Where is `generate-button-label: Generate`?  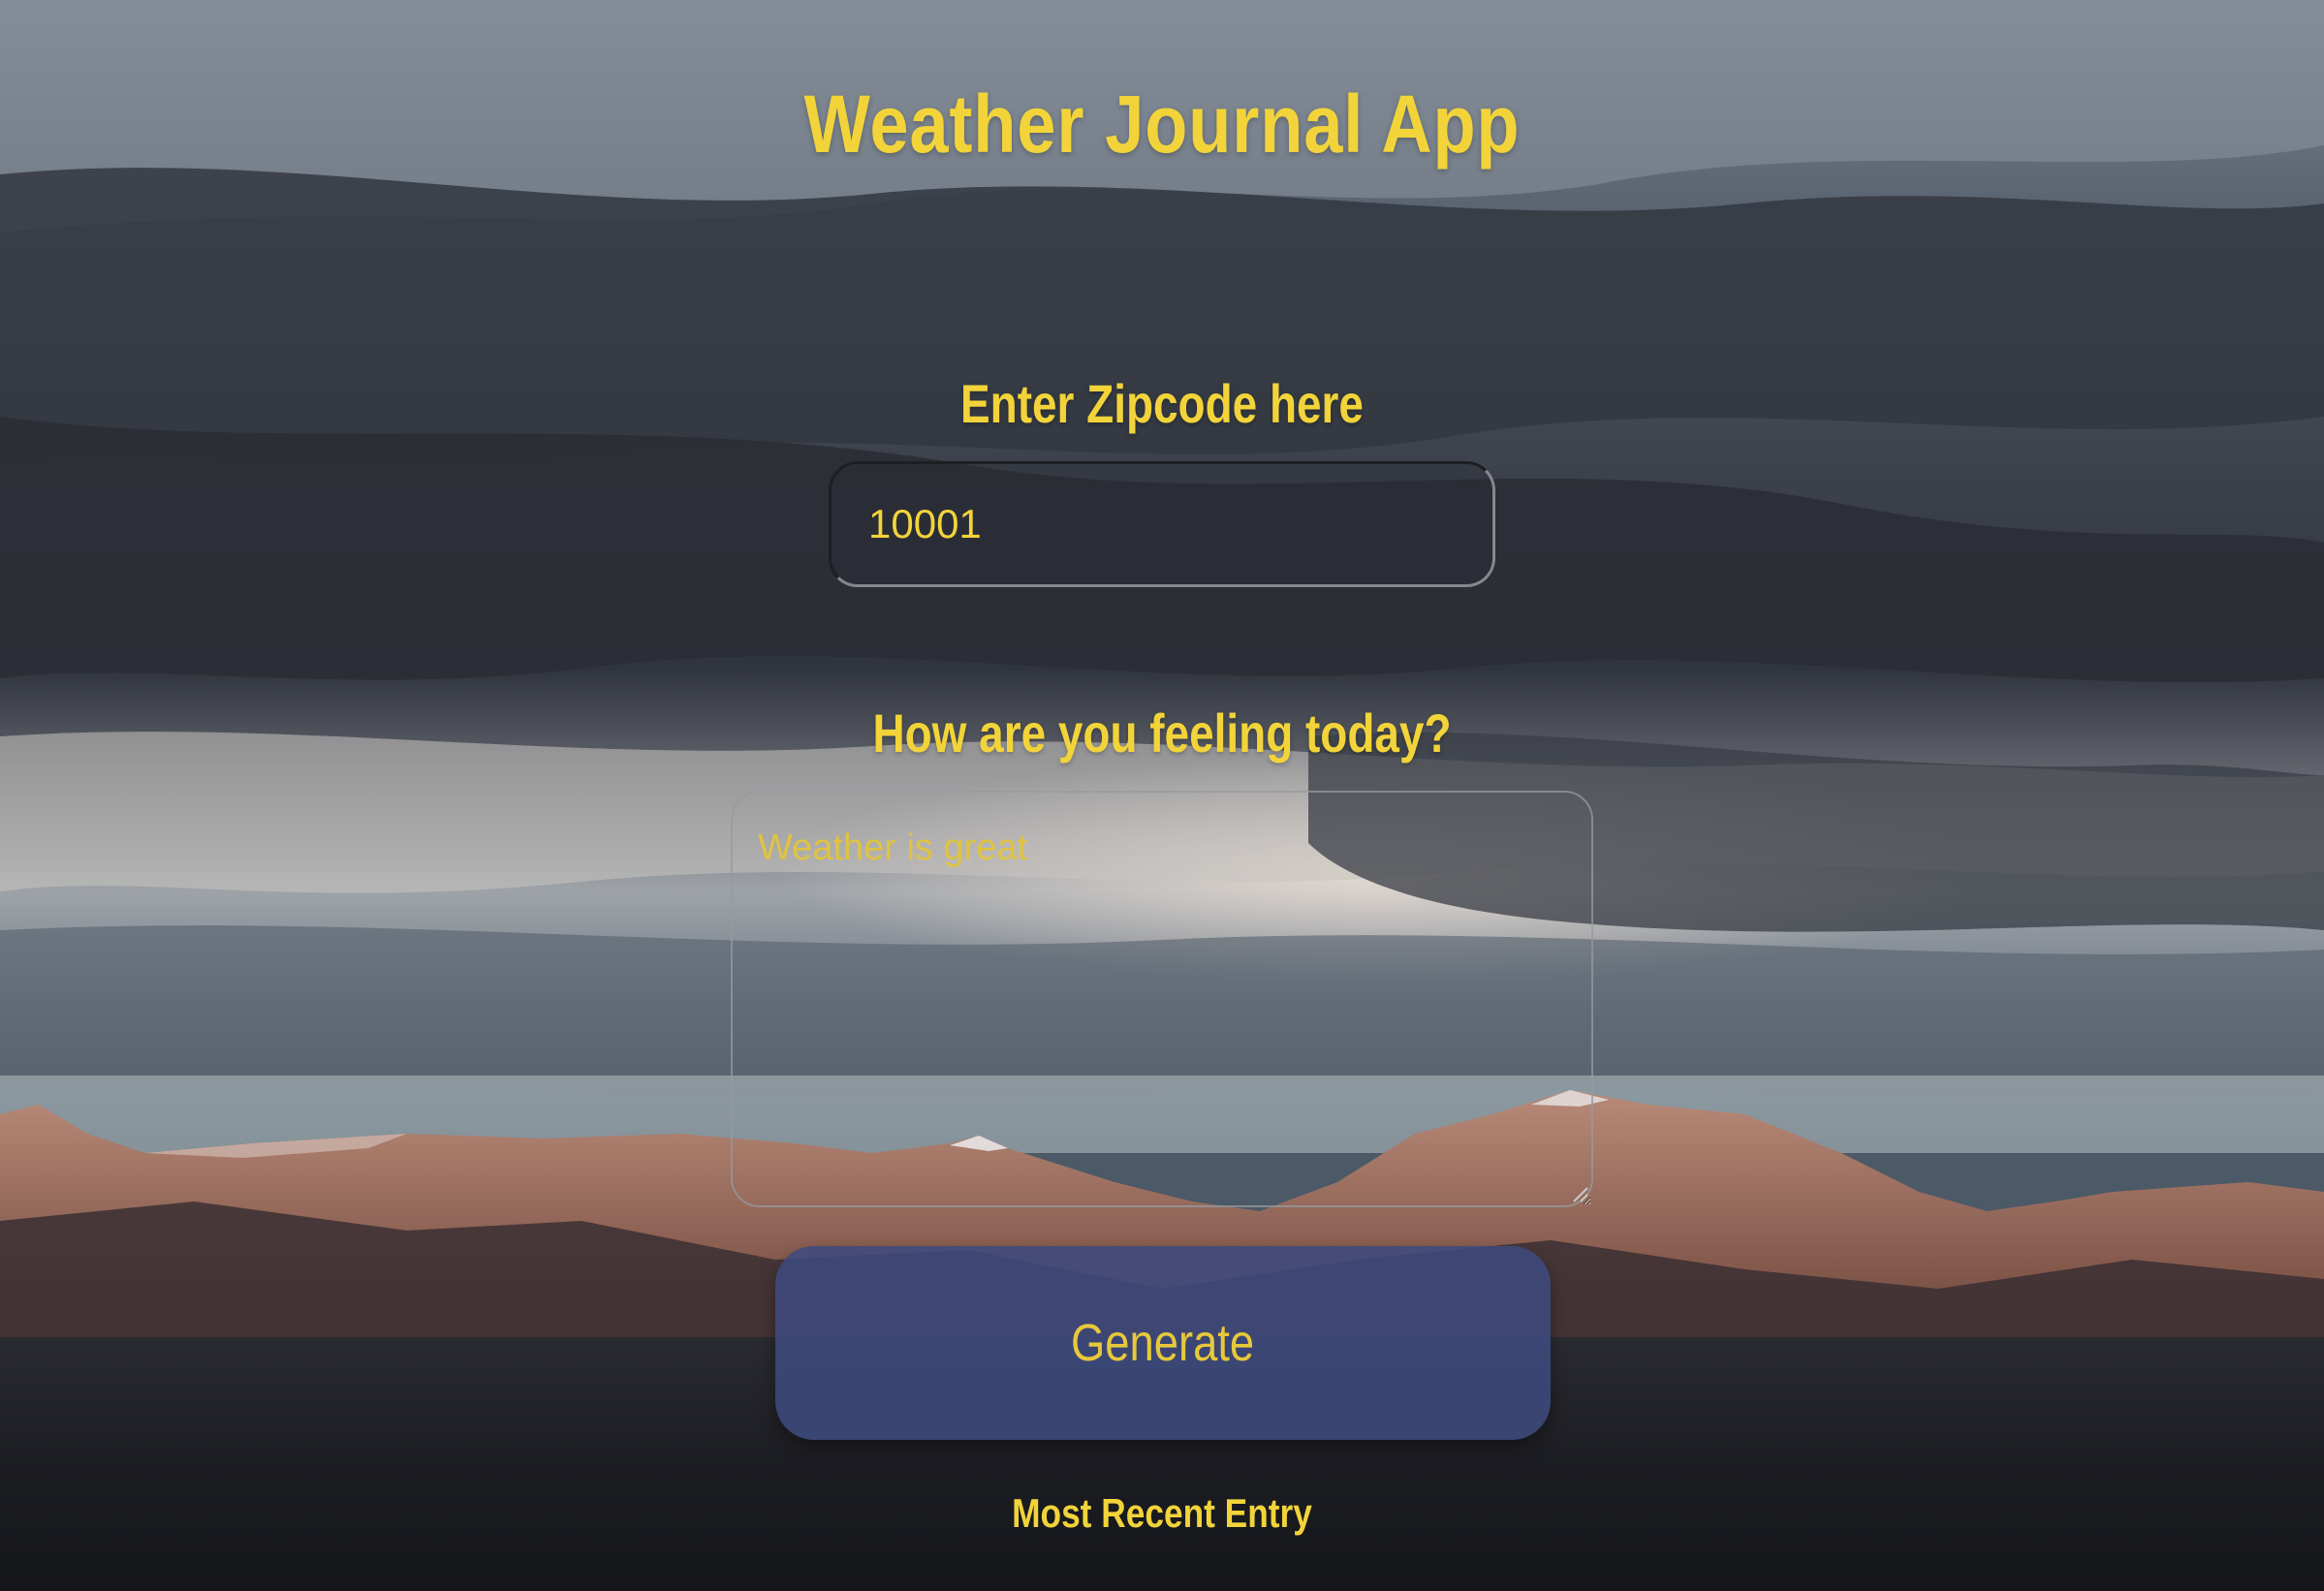
generate-button-label: Generate is located at coordinates (1163, 1343).